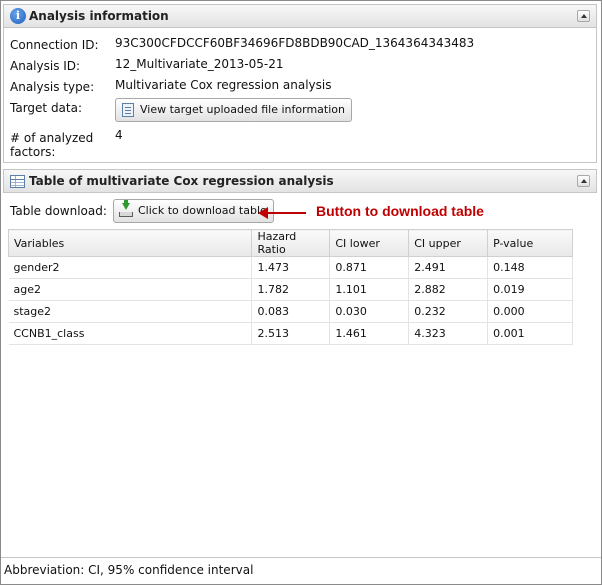 This screenshot has width=602, height=585. Describe the element at coordinates (400, 211) in the screenshot. I see `annotation-text: Button to download table` at that location.